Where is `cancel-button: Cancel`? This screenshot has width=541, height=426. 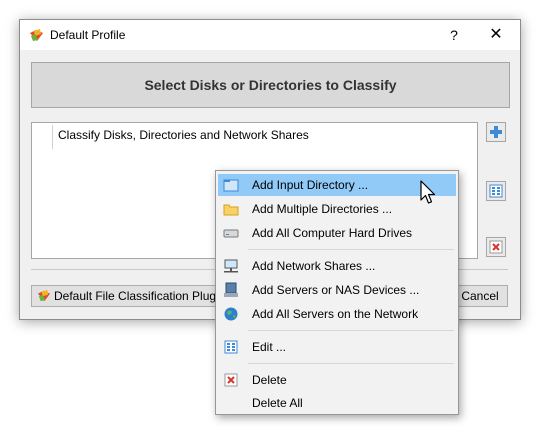
cancel-button: Cancel is located at coordinates (480, 296).